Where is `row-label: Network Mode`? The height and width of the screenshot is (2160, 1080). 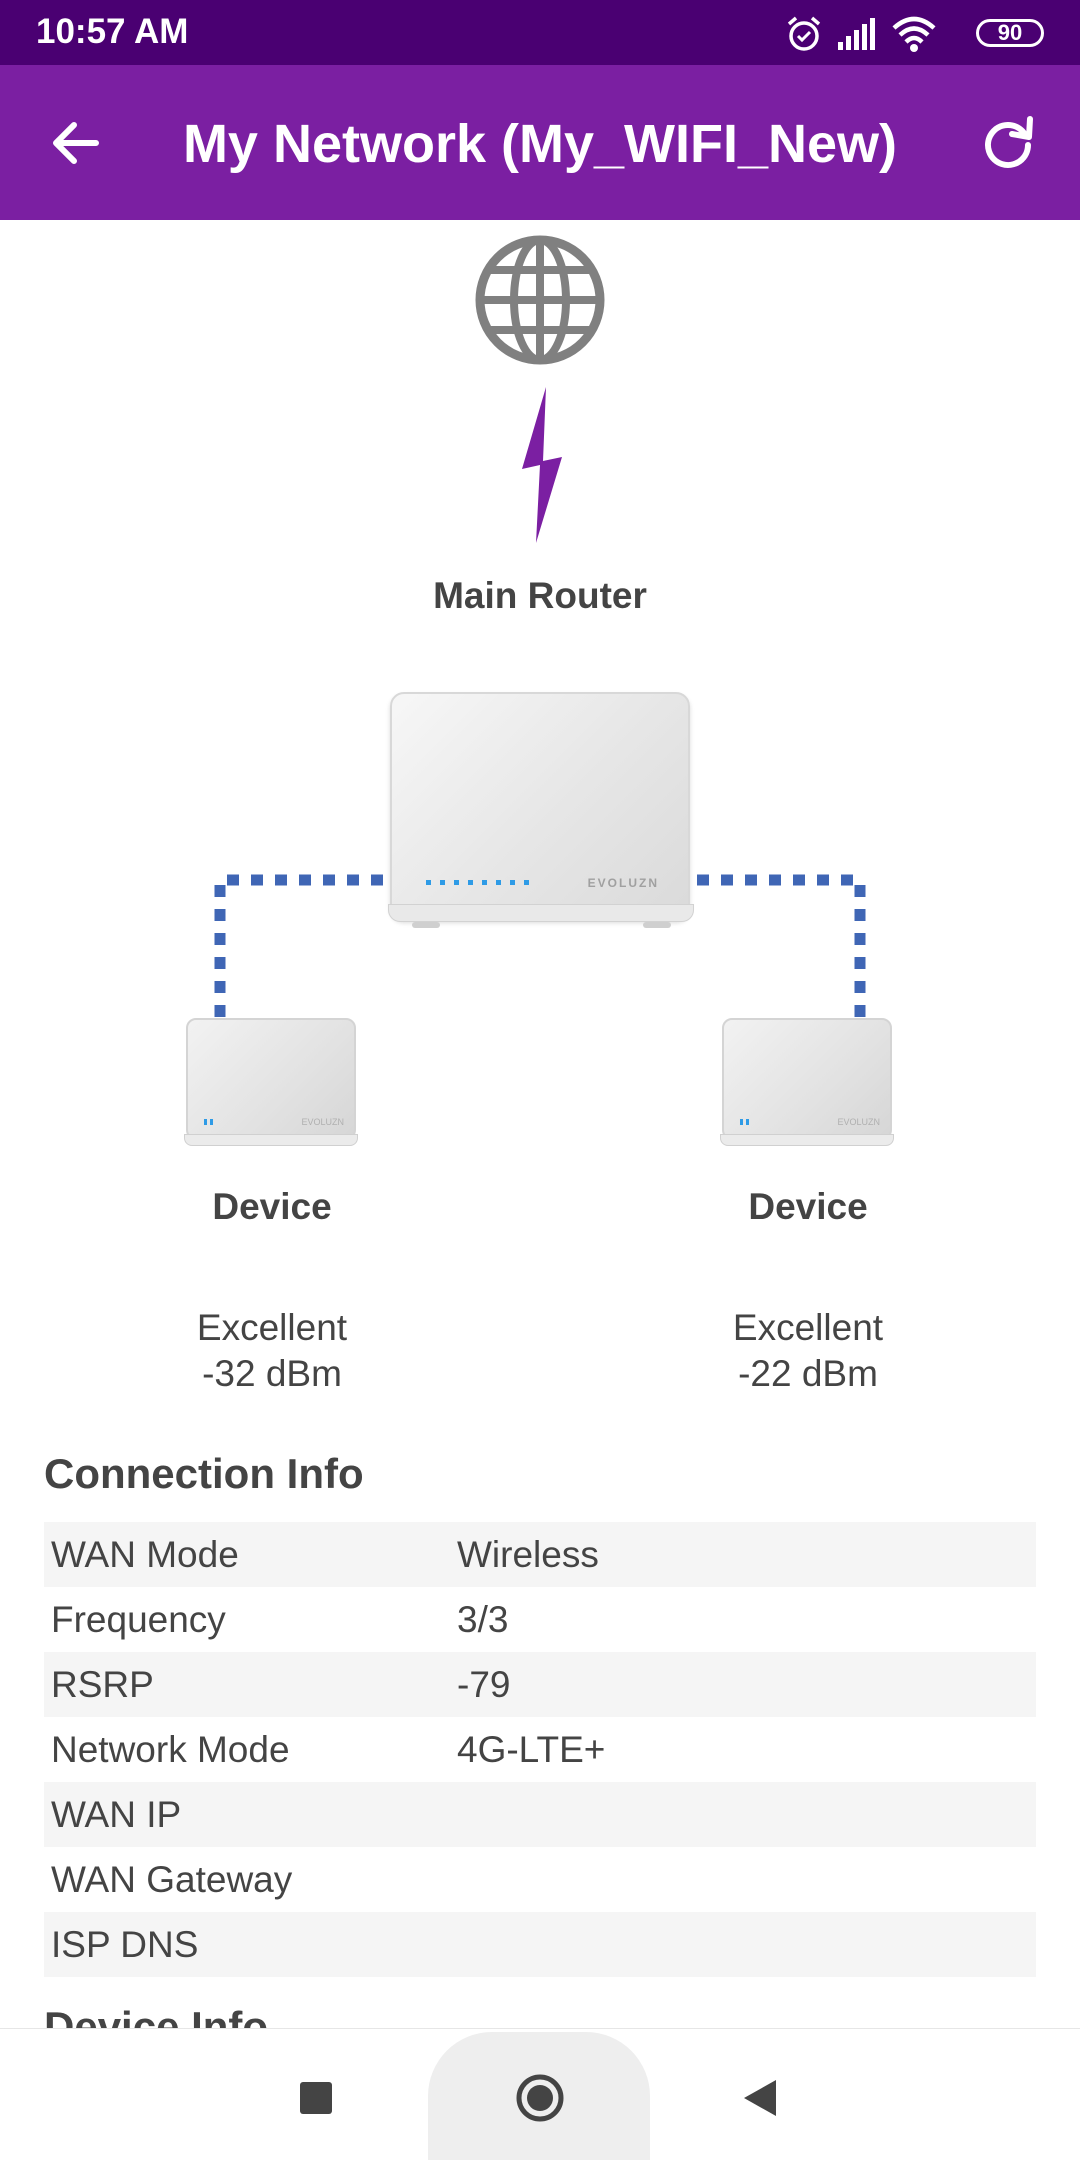 row-label: Network Mode is located at coordinates (170, 1749).